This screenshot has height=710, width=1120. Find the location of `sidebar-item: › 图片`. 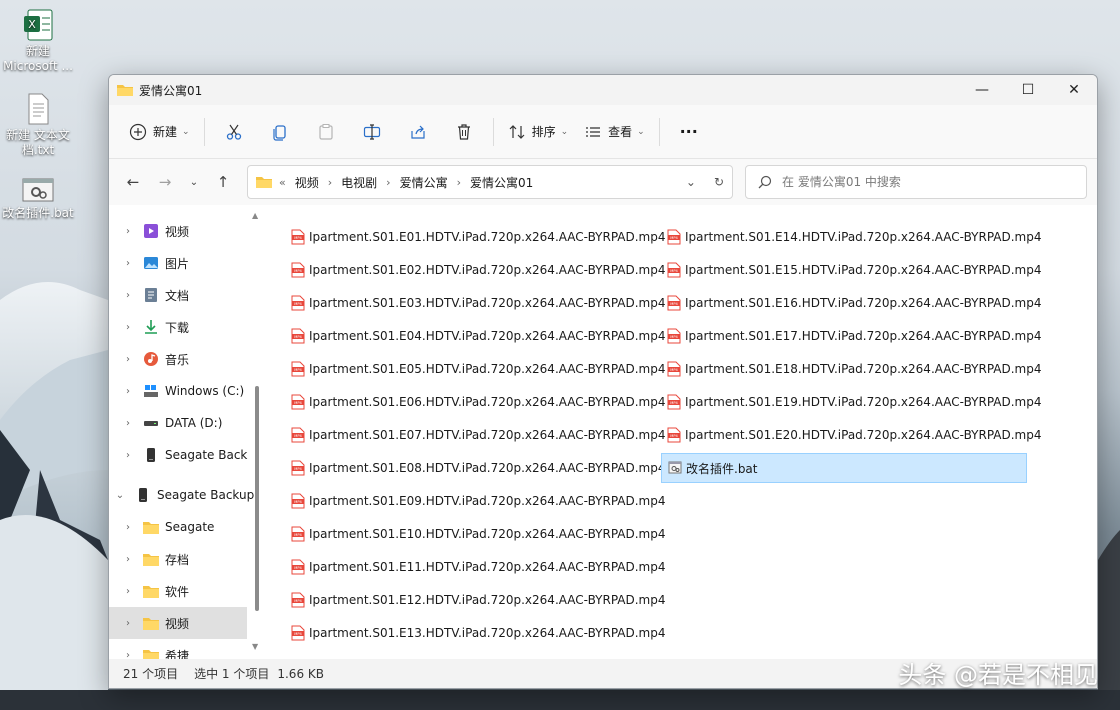

sidebar-item: › 图片 is located at coordinates (187, 263).